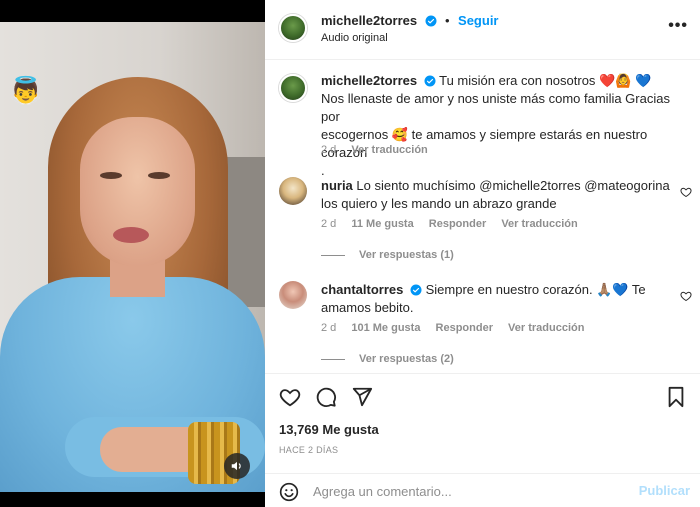 The width and height of the screenshot is (700, 507). I want to click on post-like-count: 13,769 Me gusta, so click(329, 429).